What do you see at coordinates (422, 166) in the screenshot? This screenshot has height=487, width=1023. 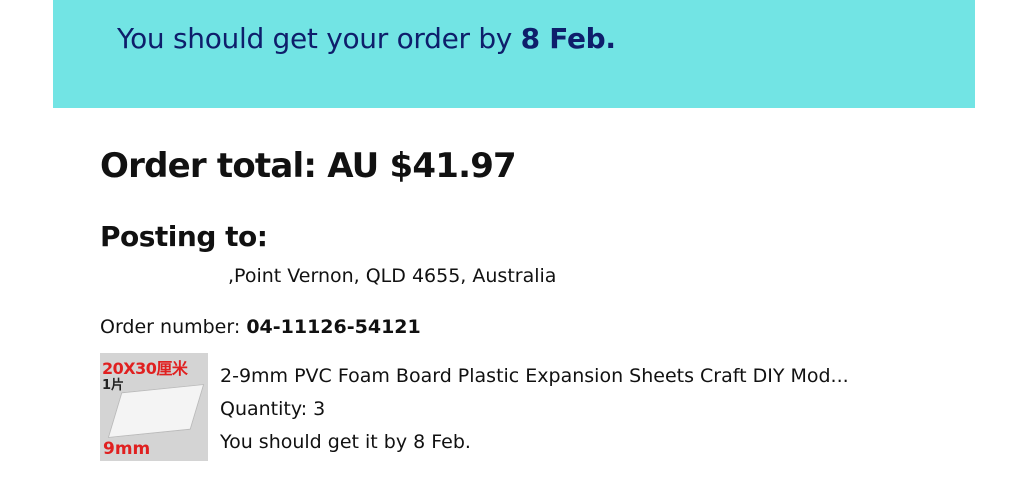 I see `order-total-value: AU $41.97` at bounding box center [422, 166].